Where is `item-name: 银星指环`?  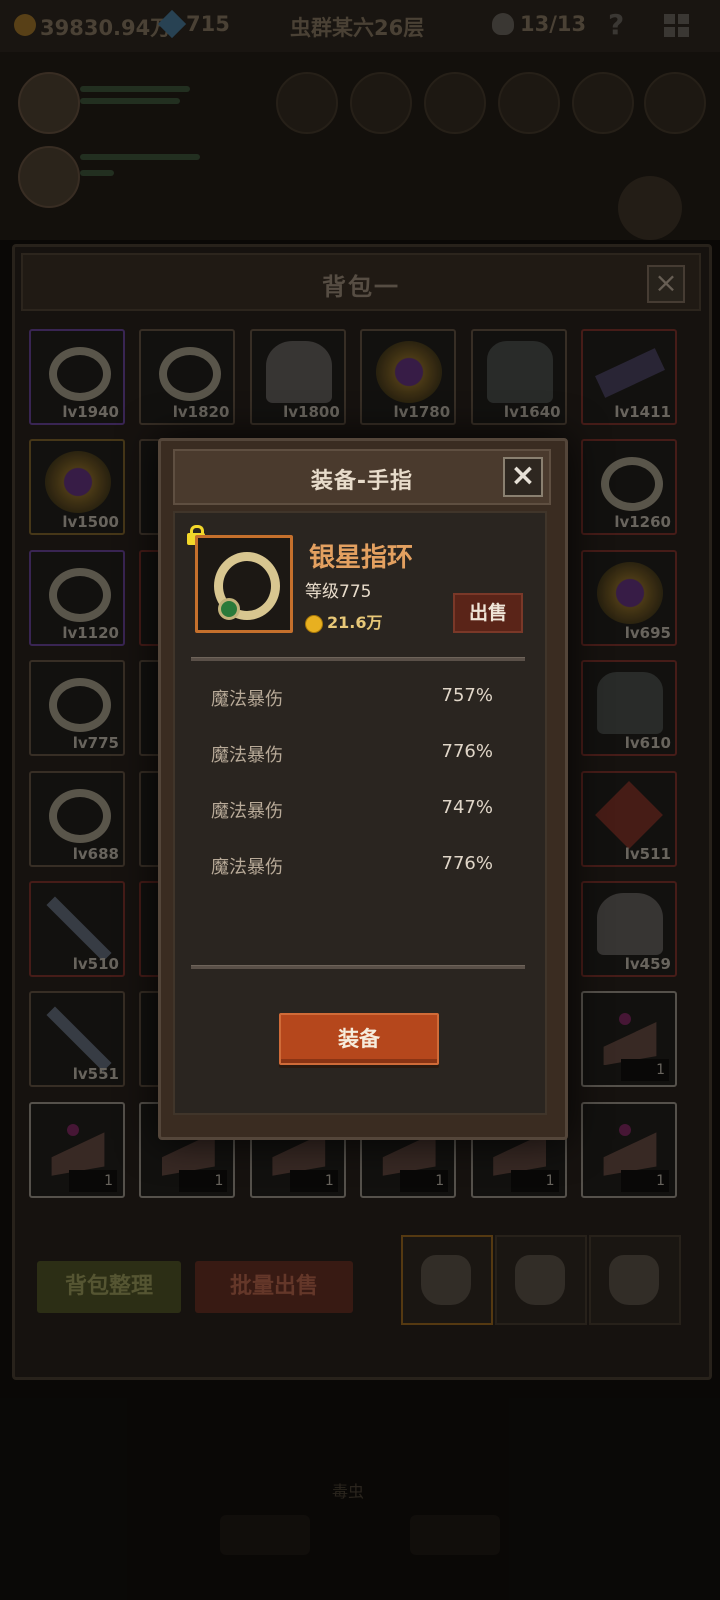
item-name: 银星指环 is located at coordinates (361, 558).